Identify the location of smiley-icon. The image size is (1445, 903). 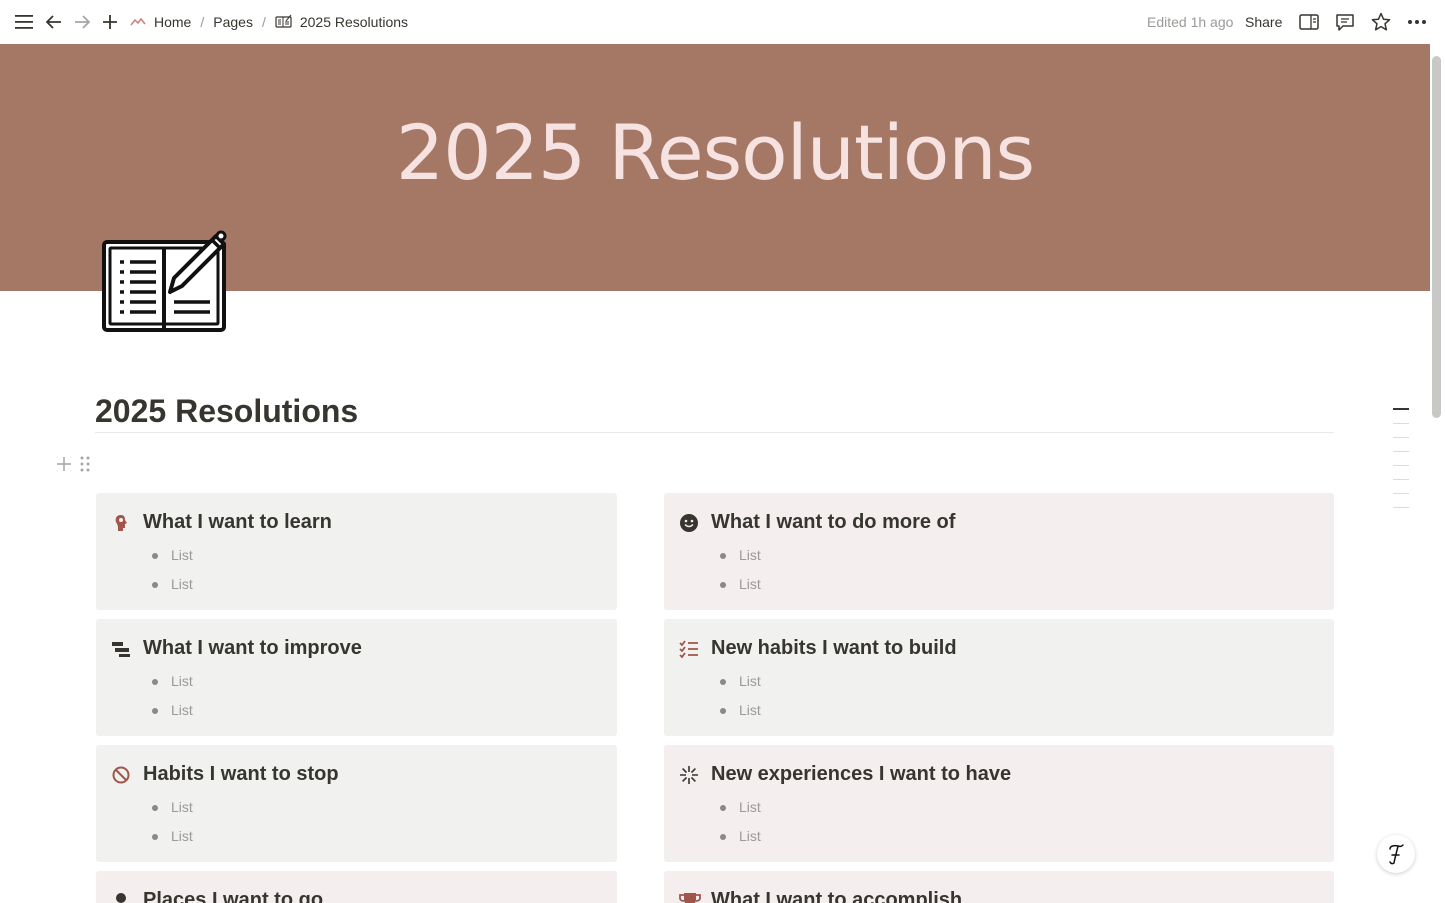
(689, 523).